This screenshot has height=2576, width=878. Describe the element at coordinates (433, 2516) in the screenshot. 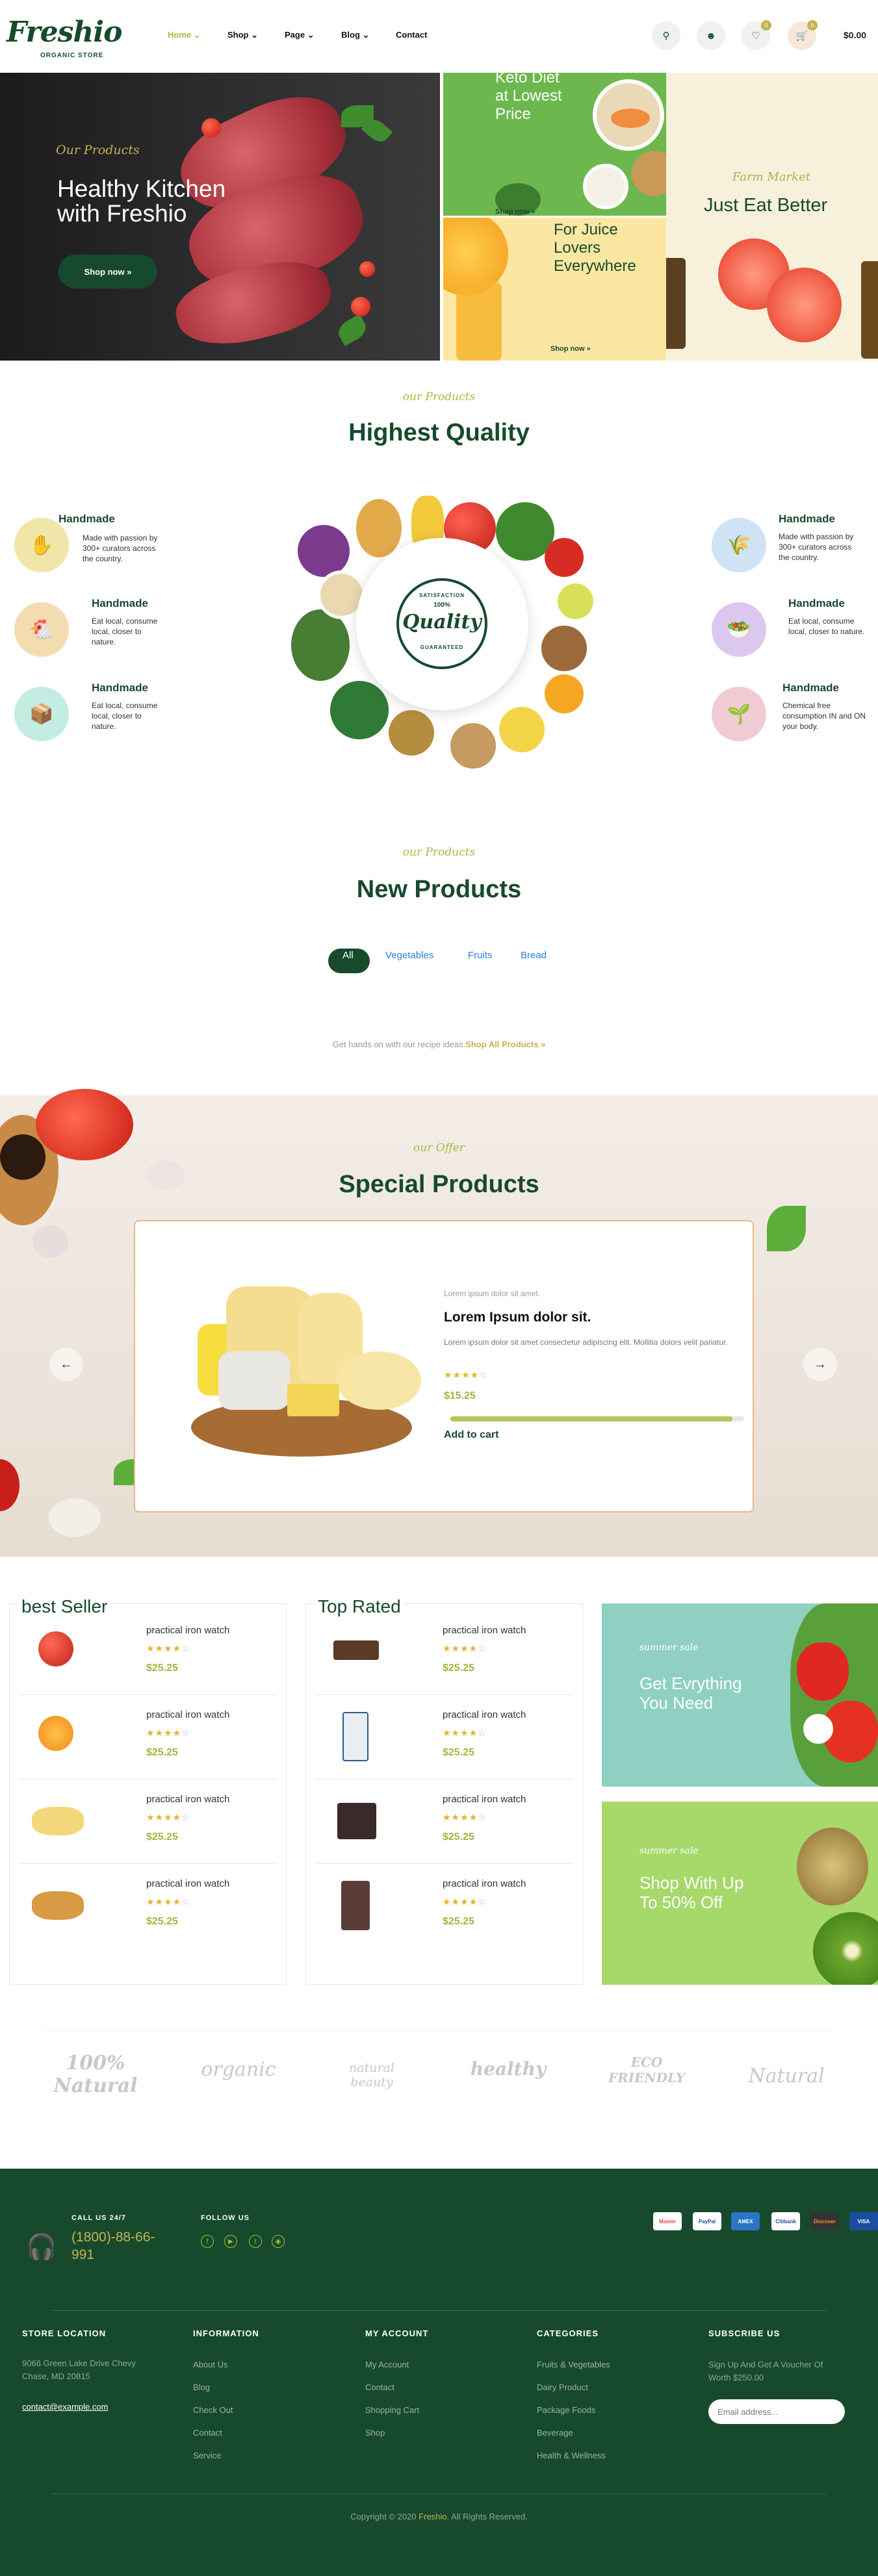

I see `copyright-brand-link: Freshio` at that location.